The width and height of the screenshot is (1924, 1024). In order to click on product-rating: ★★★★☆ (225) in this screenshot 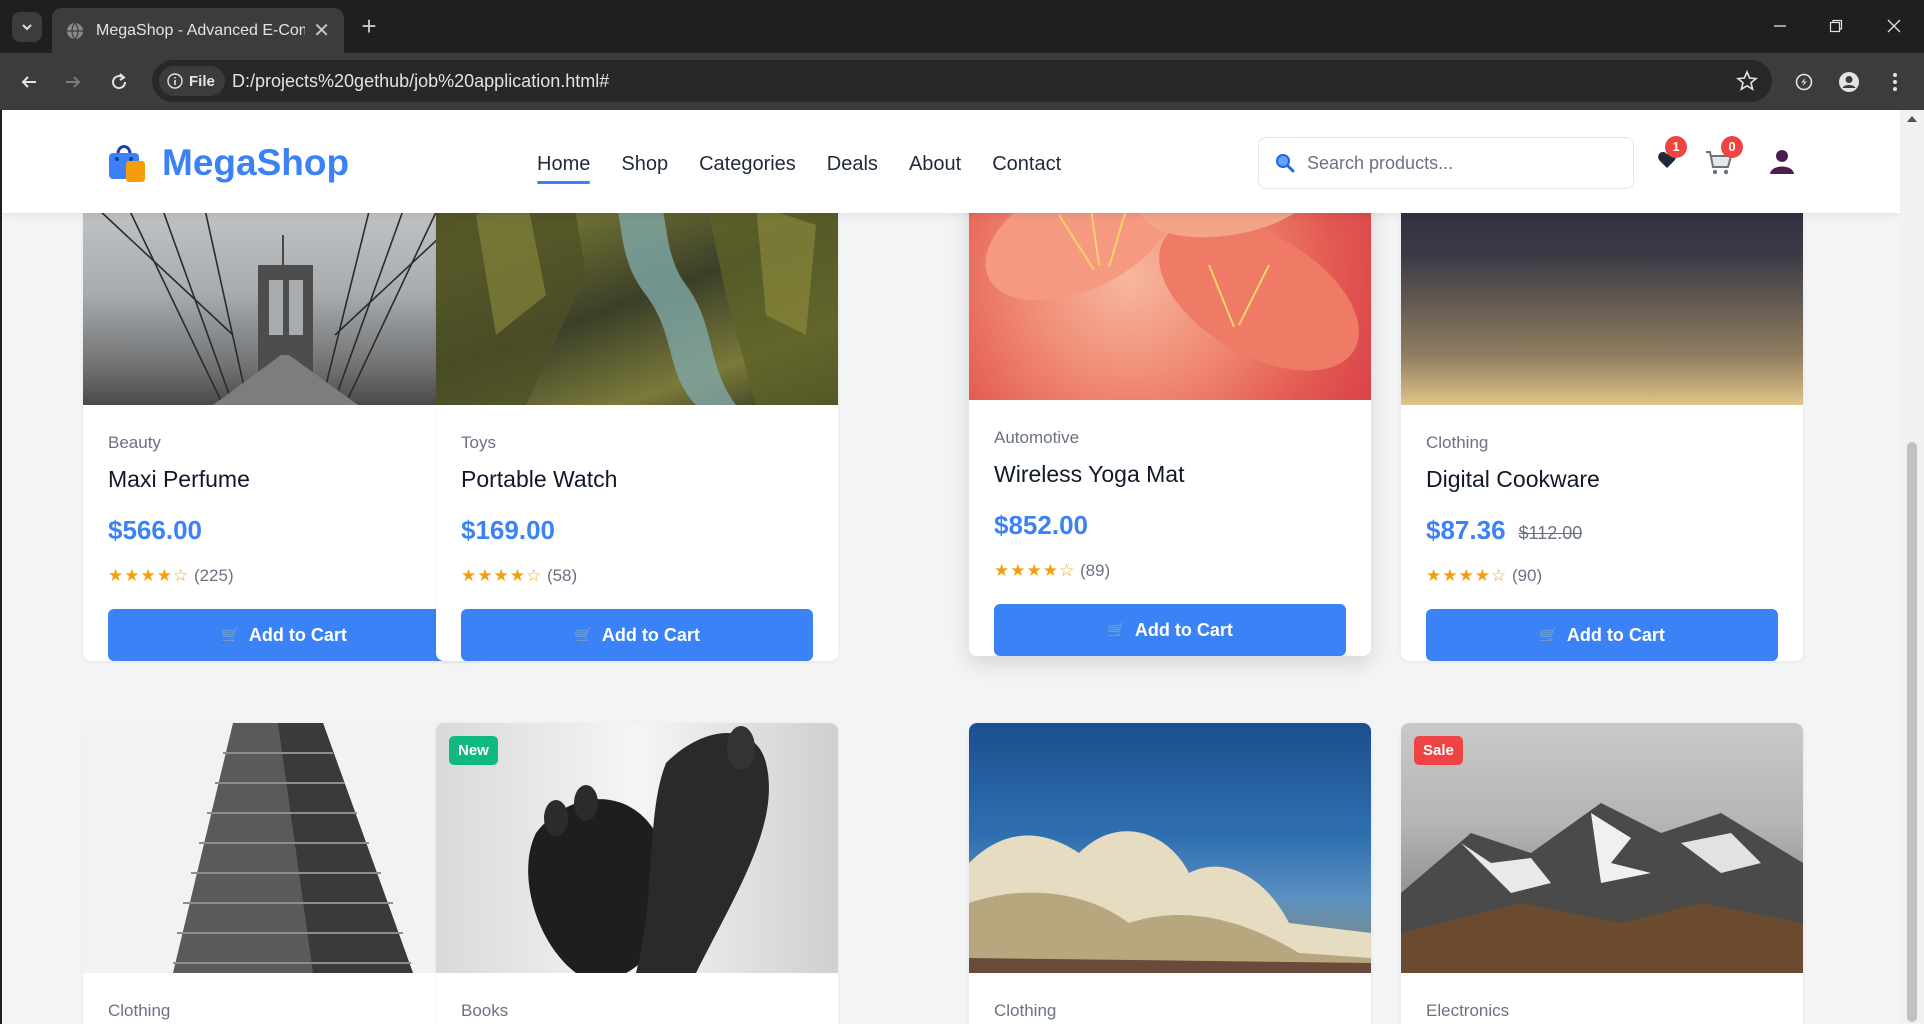, I will do `click(284, 576)`.